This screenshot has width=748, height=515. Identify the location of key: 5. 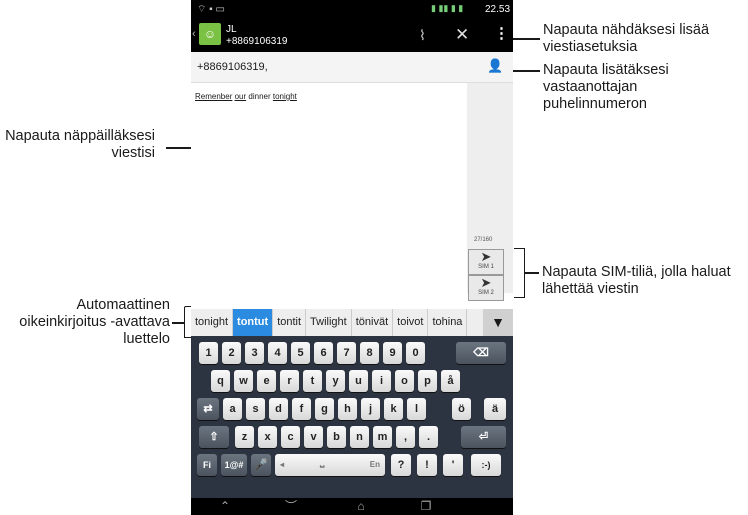
(300, 353).